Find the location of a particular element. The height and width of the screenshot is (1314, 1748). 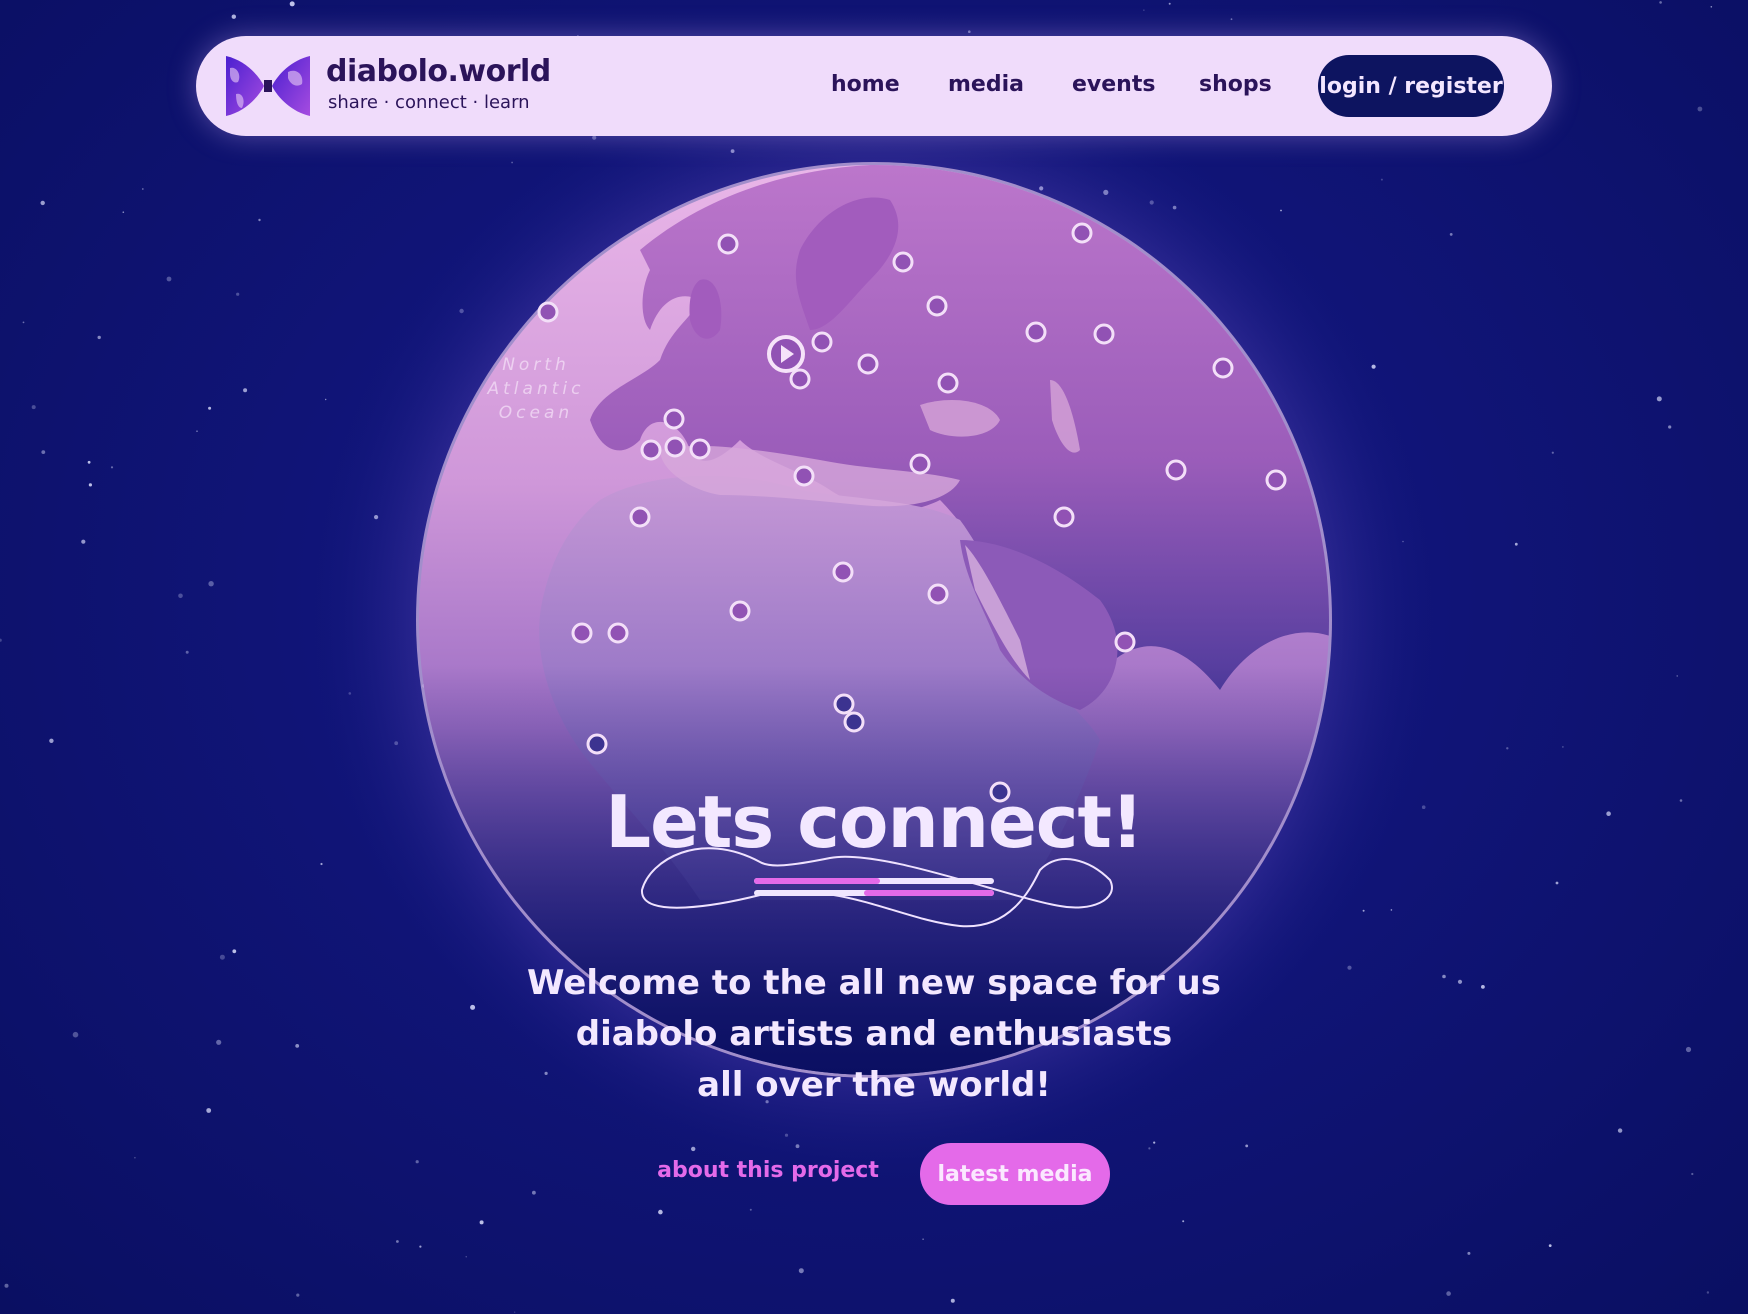

nav-link-media: media is located at coordinates (986, 84).